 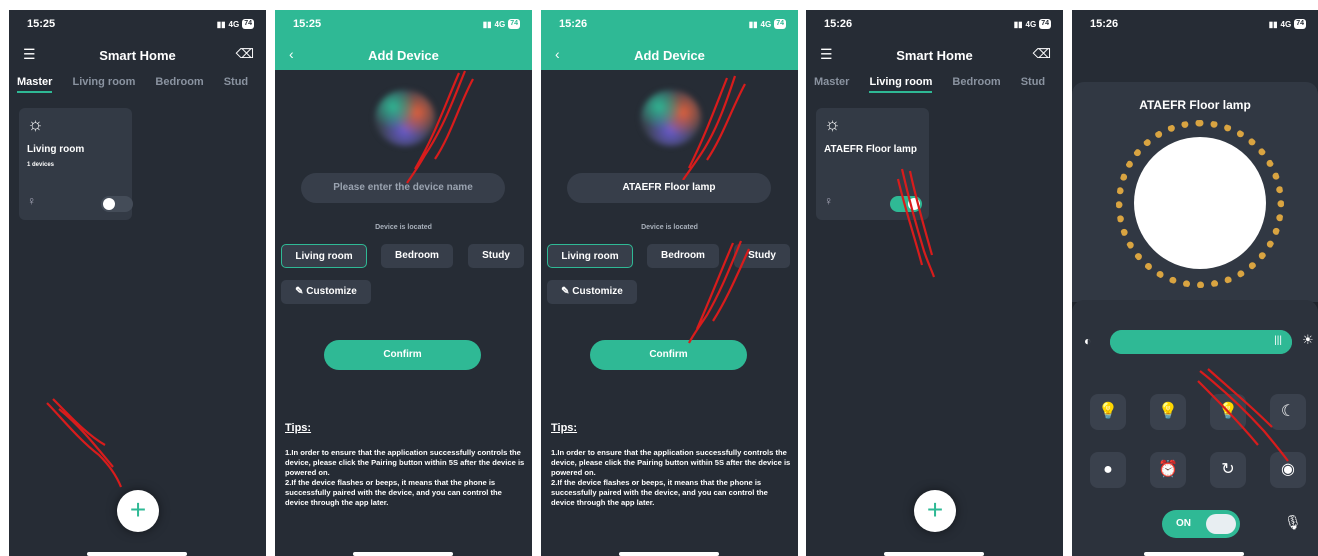 I want to click on device-card-floor-lamp: ☼ ATAEFR Floor lamp ♀, so click(x=872, y=164).